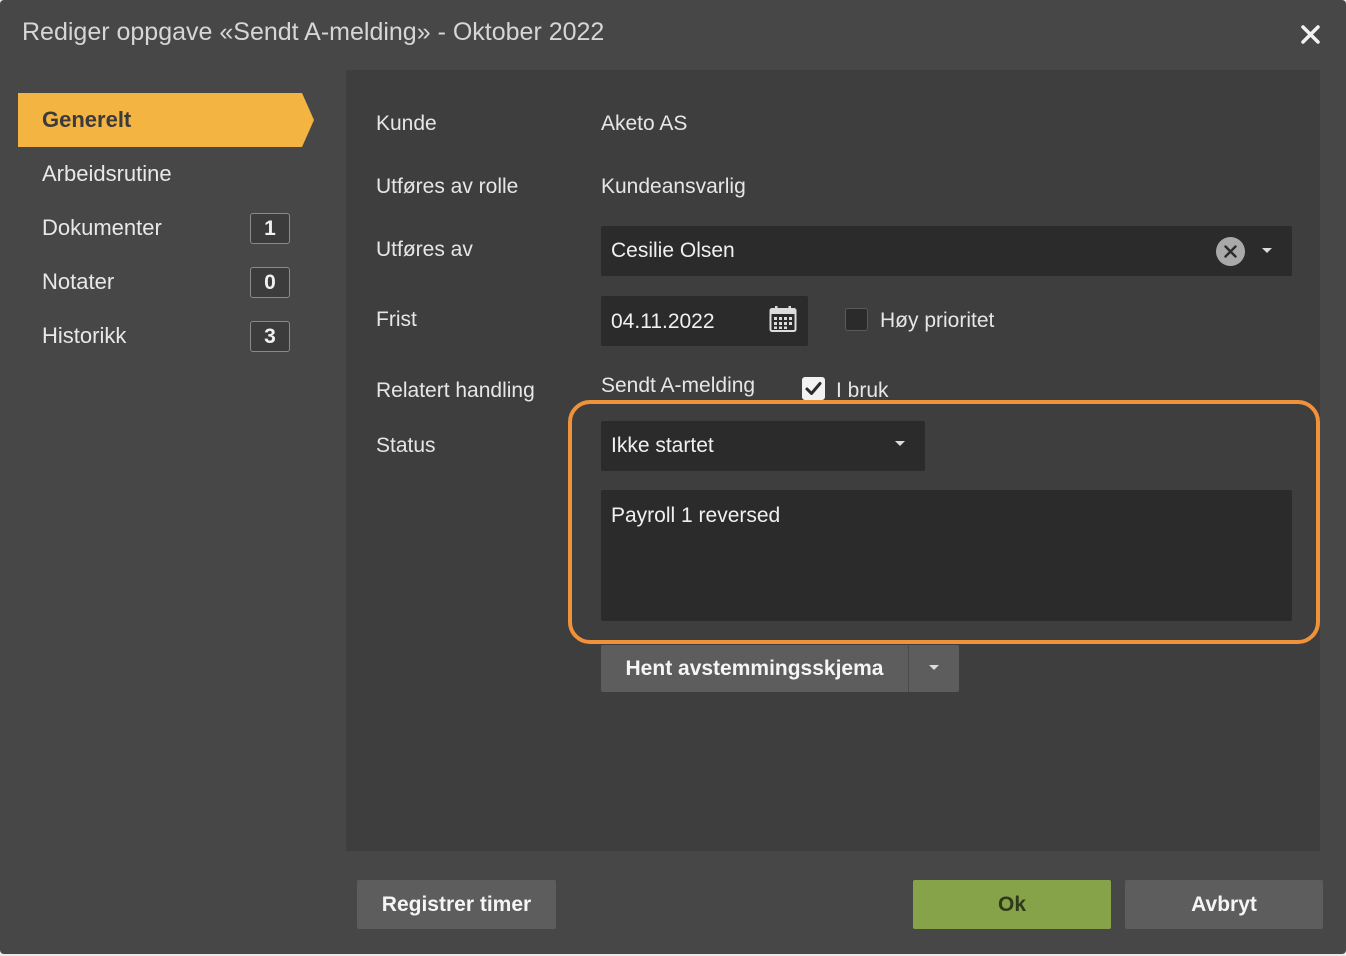  Describe the element at coordinates (783, 319) in the screenshot. I see `calendar-icon` at that location.